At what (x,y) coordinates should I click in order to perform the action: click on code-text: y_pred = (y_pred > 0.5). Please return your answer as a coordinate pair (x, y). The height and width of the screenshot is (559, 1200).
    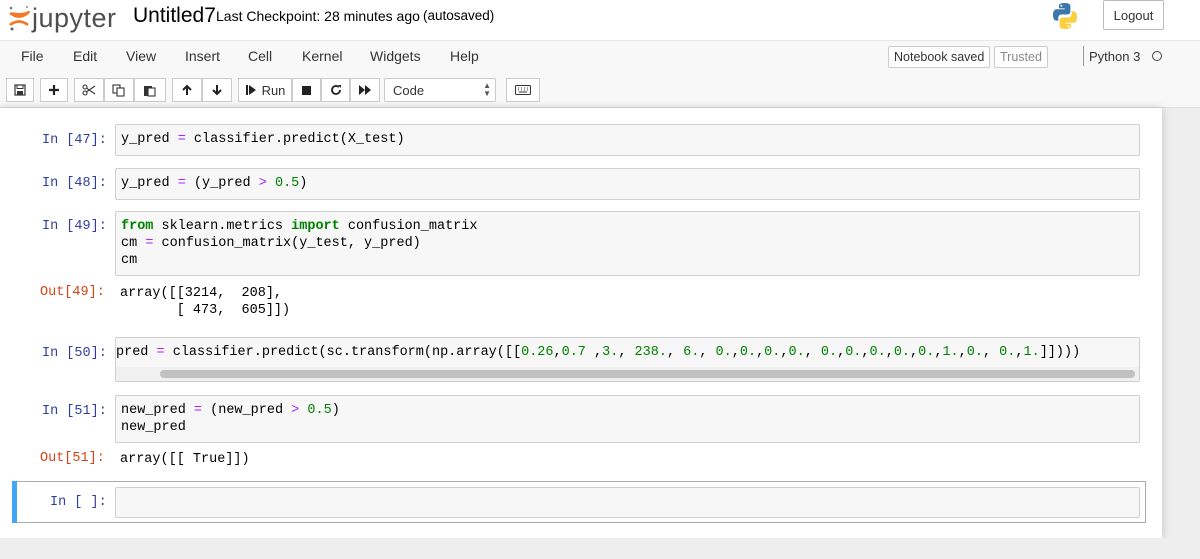
    Looking at the image, I should click on (214, 183).